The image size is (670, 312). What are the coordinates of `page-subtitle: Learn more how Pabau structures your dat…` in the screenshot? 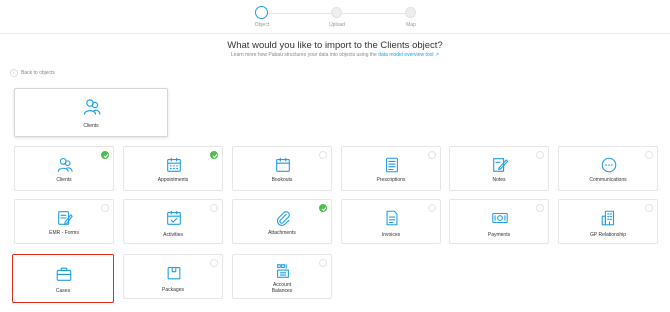 It's located at (335, 55).